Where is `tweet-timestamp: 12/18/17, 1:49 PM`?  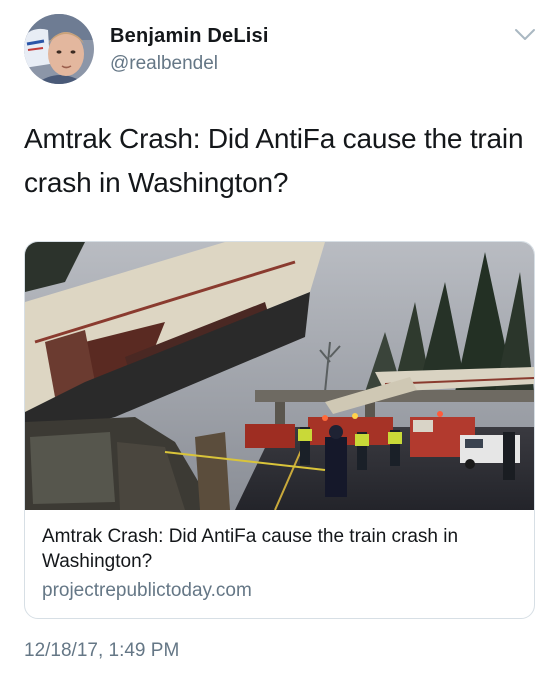
tweet-timestamp: 12/18/17, 1:49 PM is located at coordinates (101, 651).